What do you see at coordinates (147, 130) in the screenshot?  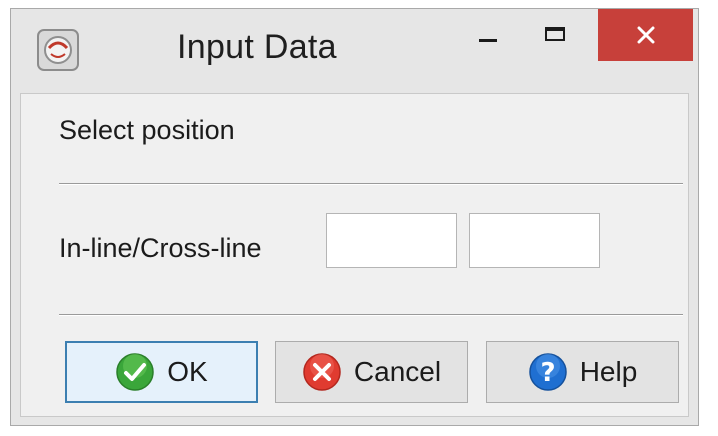 I see `section-heading: Select position` at bounding box center [147, 130].